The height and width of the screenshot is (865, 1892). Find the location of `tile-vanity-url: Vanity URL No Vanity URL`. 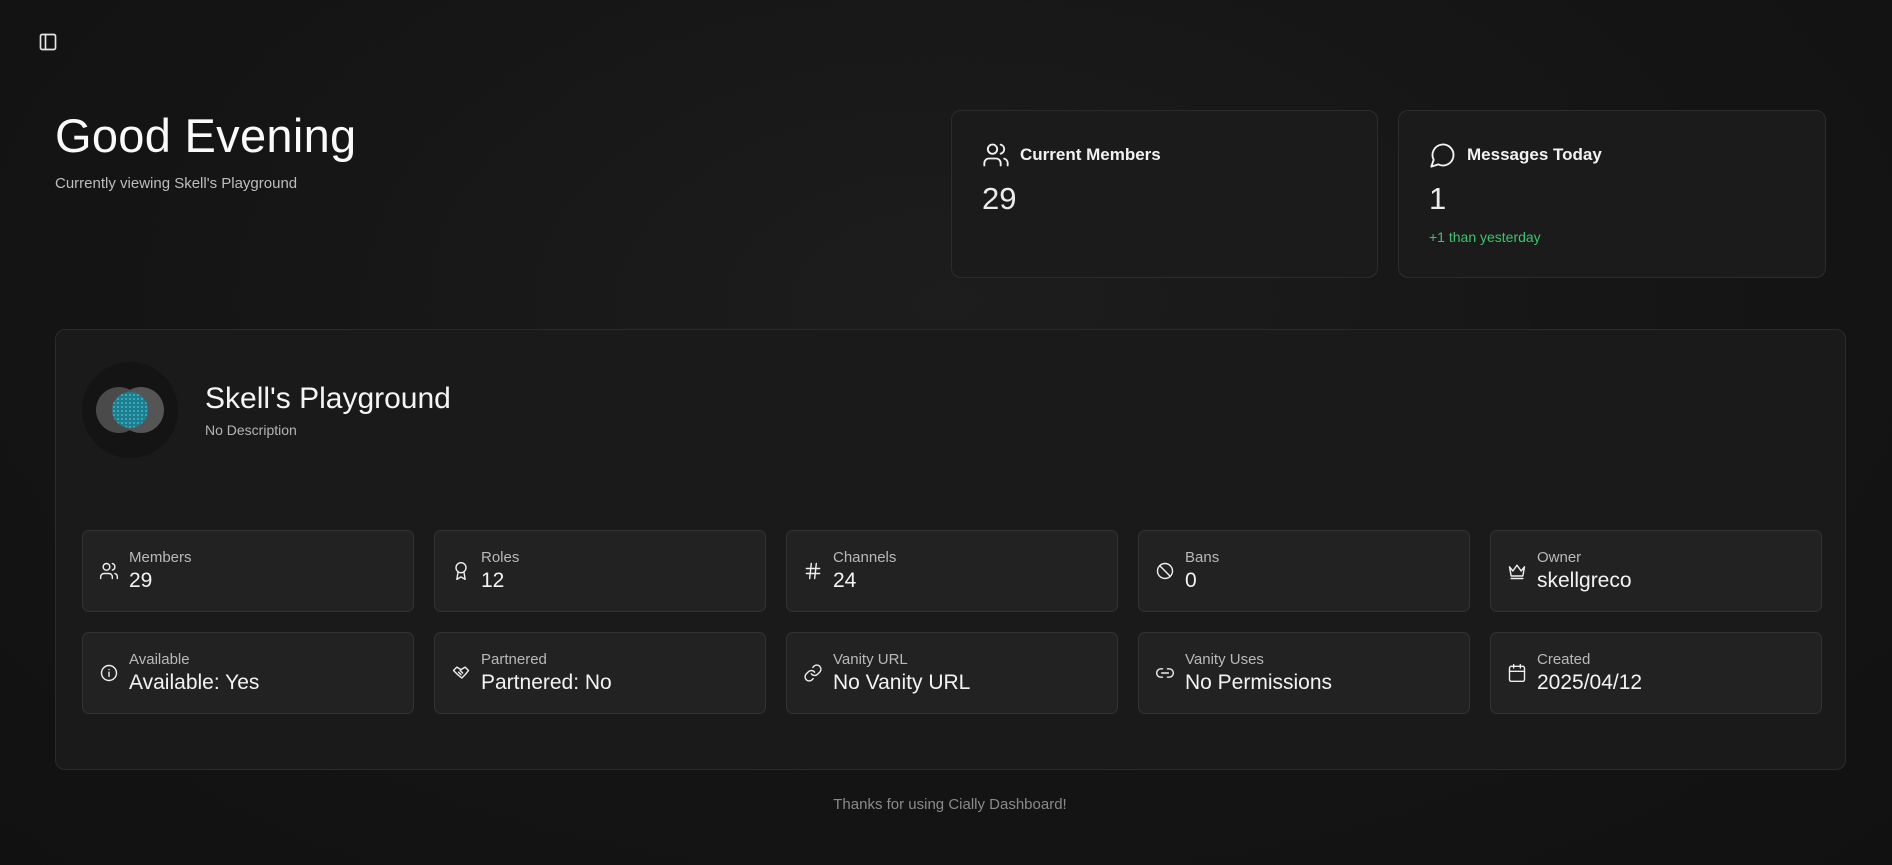

tile-vanity-url: Vanity URL No Vanity URL is located at coordinates (952, 673).